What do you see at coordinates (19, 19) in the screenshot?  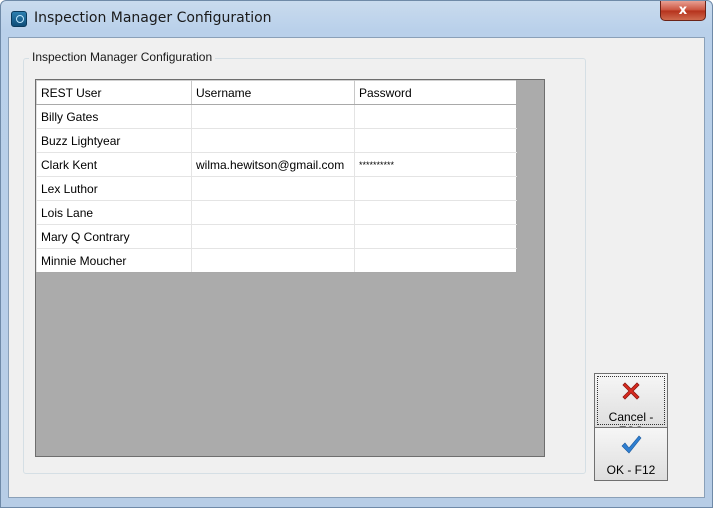 I see `app-icon` at bounding box center [19, 19].